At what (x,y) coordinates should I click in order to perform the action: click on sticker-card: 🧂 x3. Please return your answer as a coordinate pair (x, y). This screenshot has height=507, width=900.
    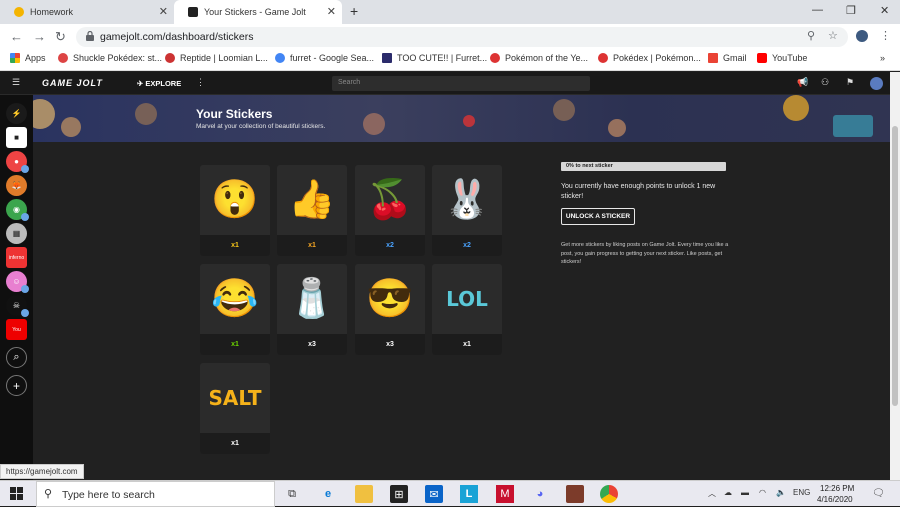
    Looking at the image, I should click on (312, 309).